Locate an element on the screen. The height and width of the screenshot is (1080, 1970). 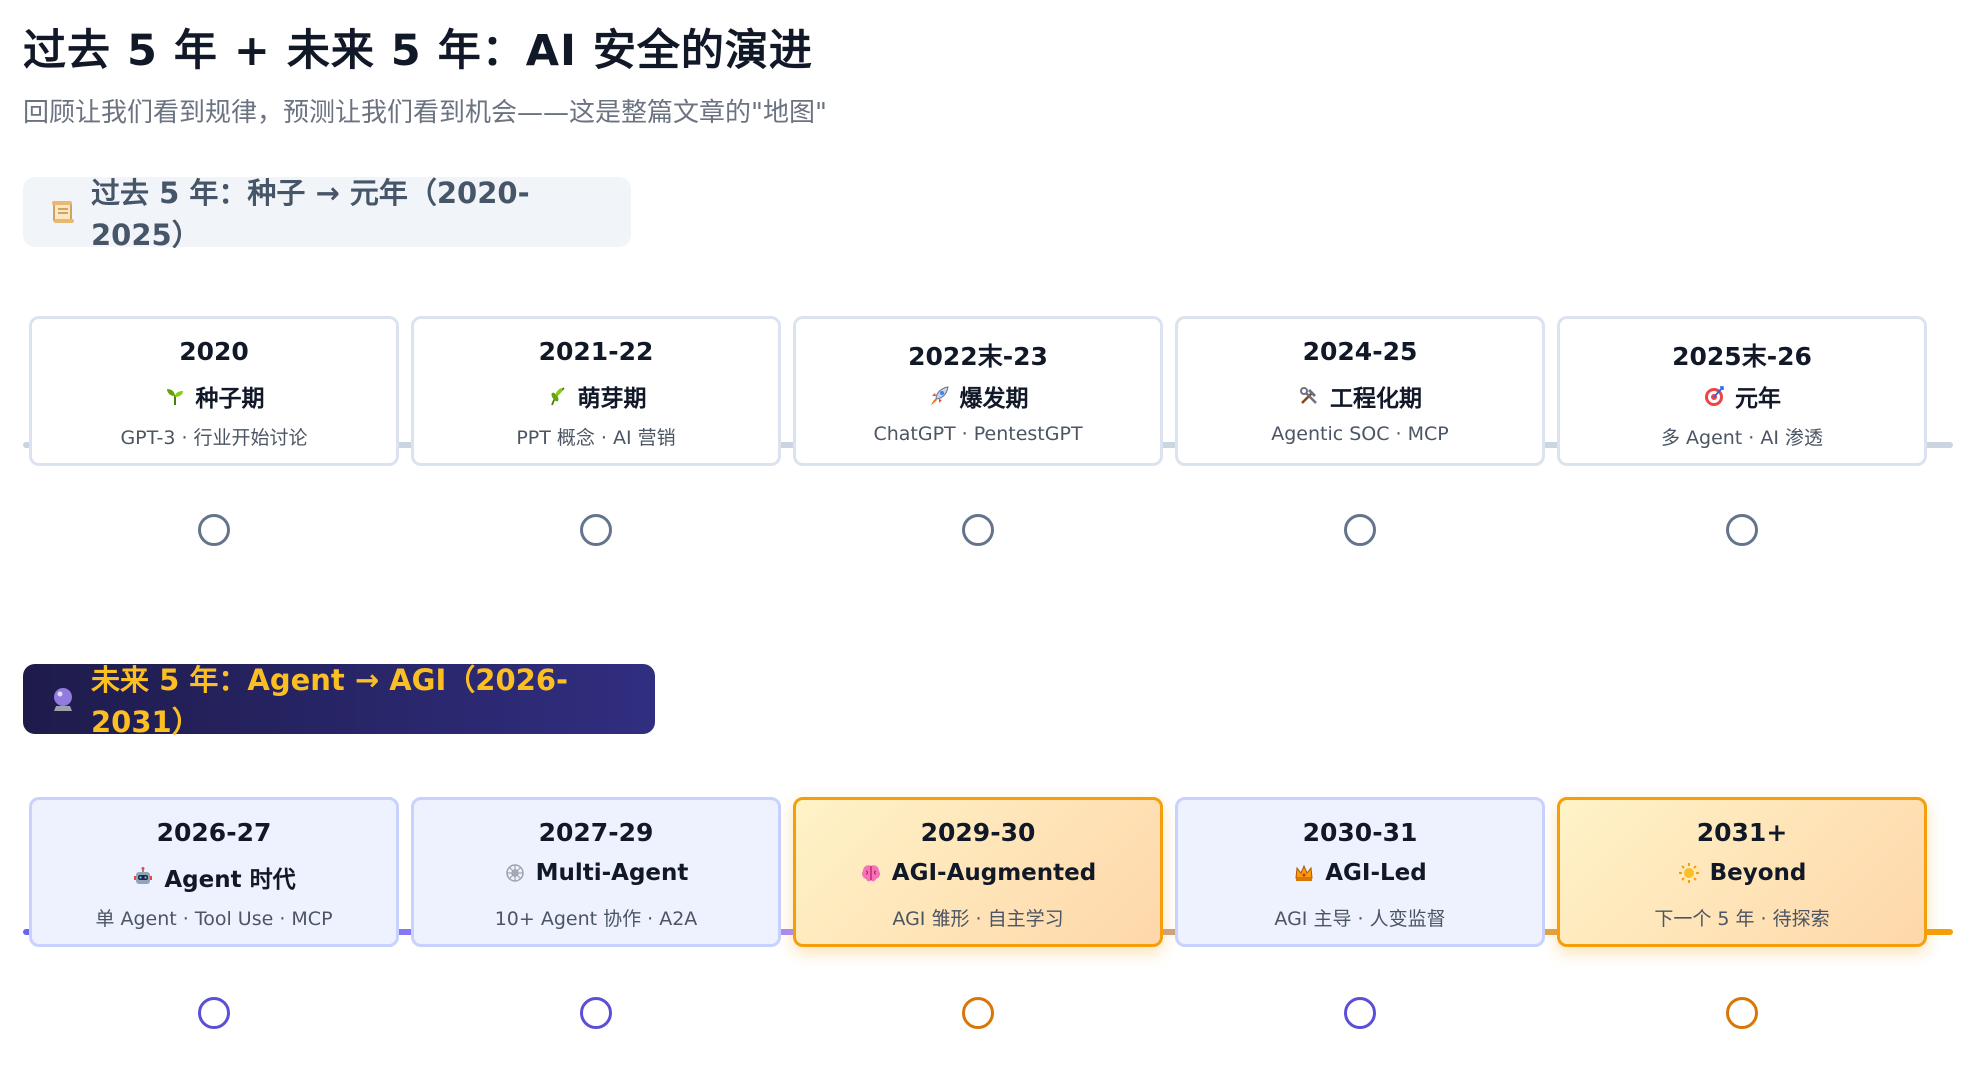
timeline-card-2025-26: 2025末-26 元年 多 Agent · AI 渗透 is located at coordinates (1742, 391).